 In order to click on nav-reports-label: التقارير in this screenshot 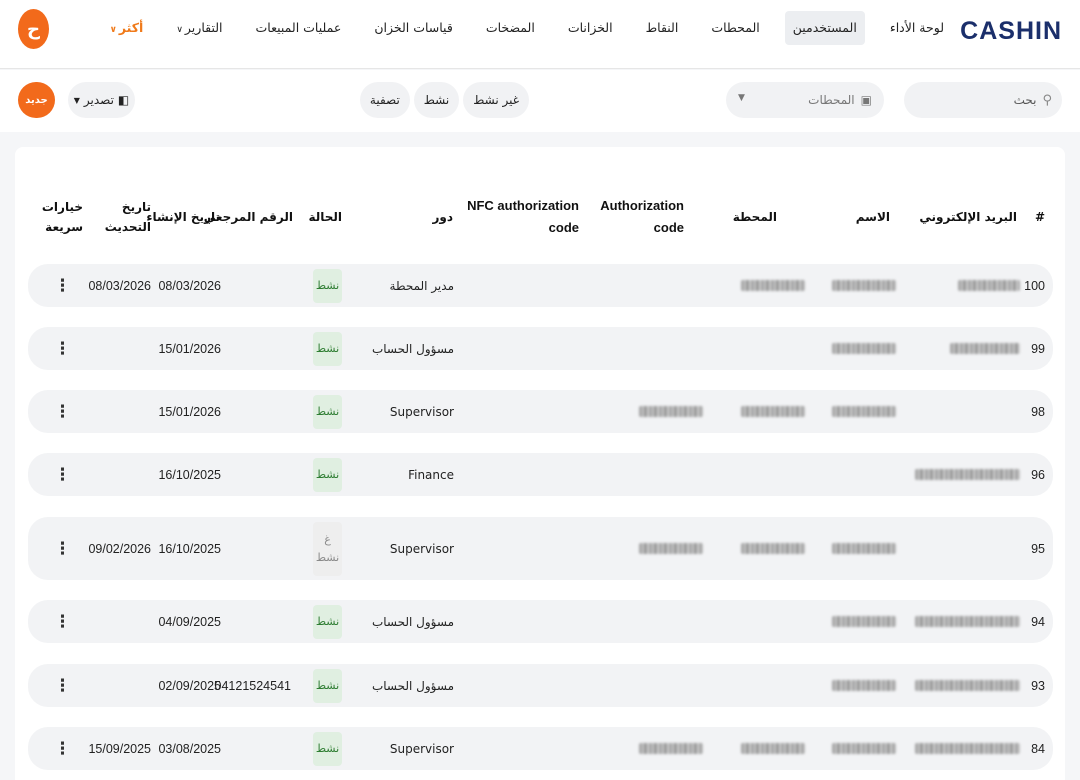, I will do `click(203, 27)`.